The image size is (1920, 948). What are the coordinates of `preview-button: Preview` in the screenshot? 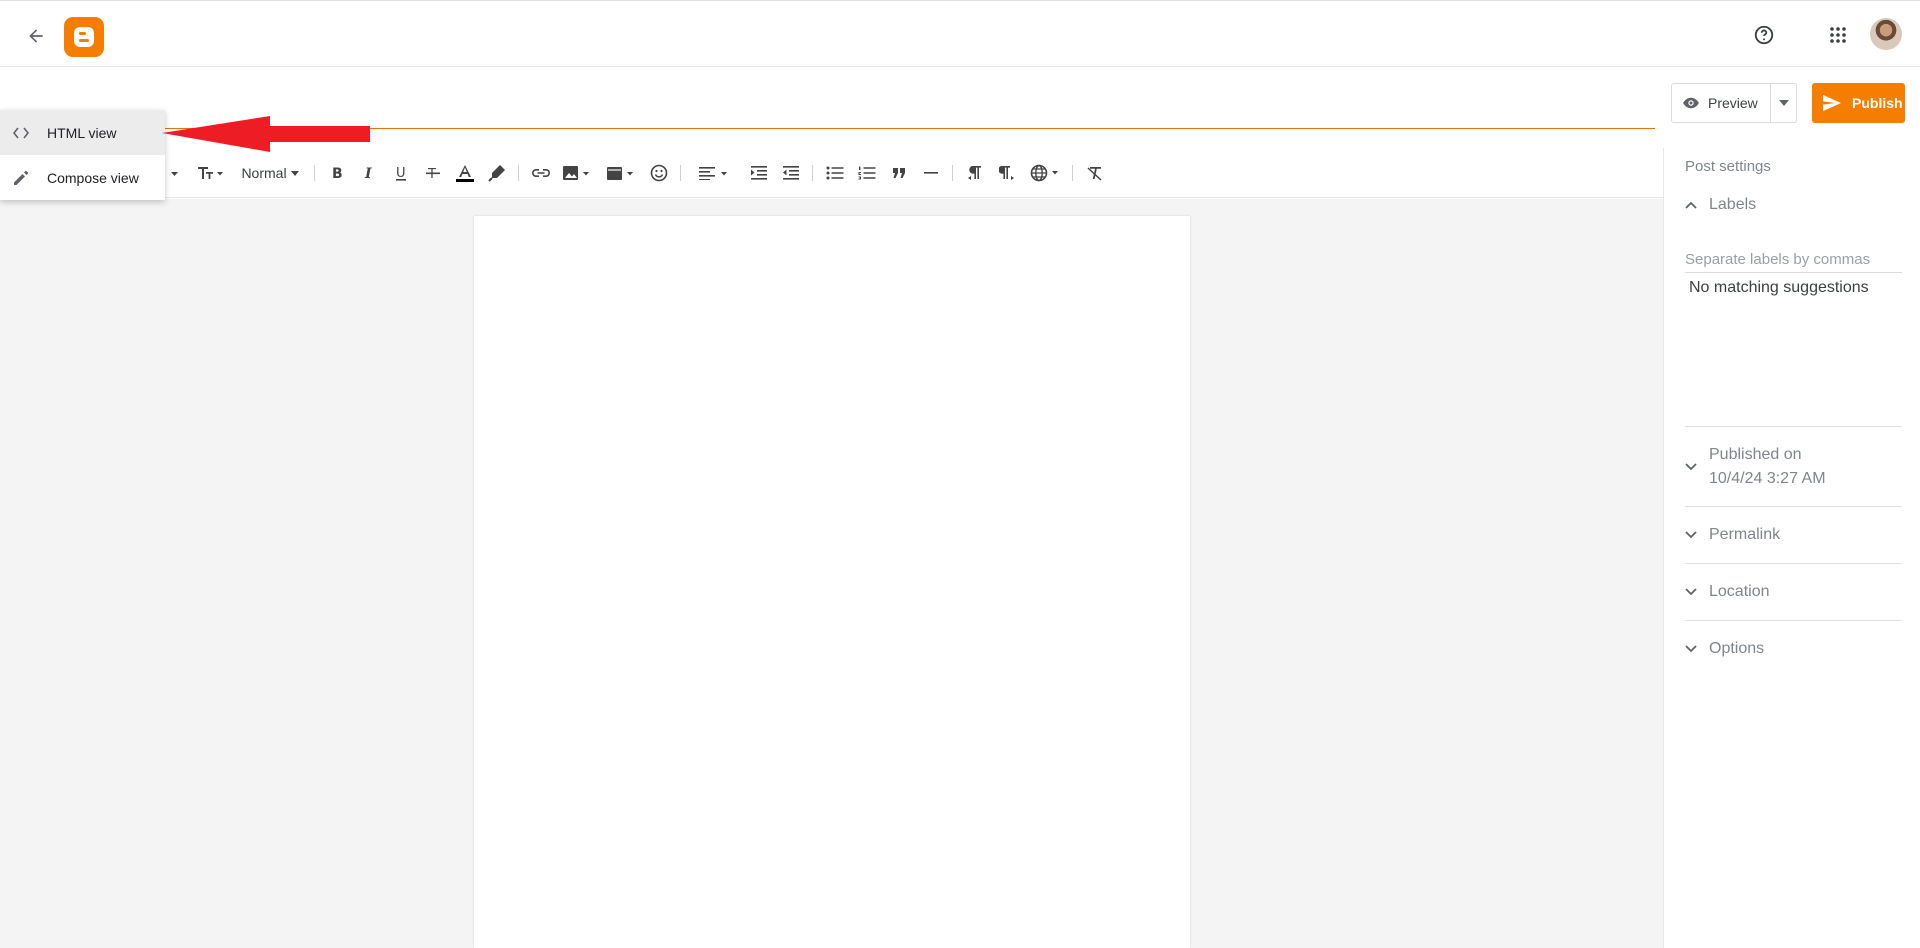 It's located at (1721, 103).